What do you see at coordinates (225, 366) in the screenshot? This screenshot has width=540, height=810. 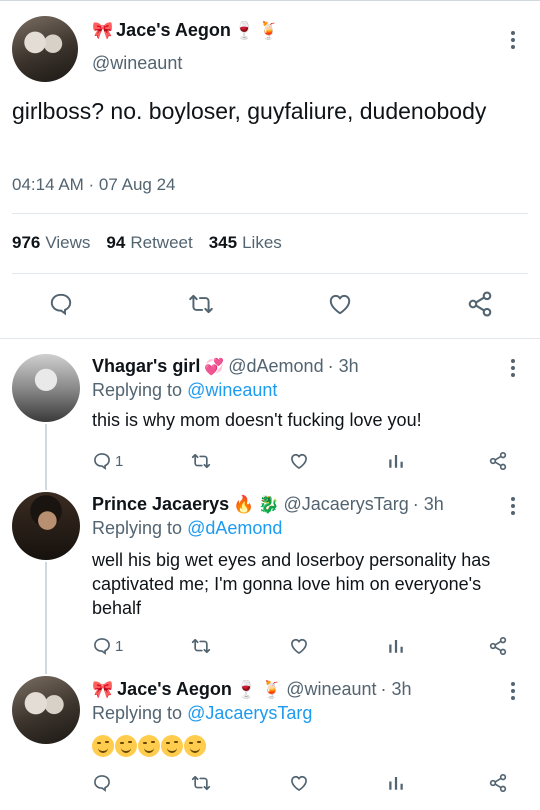 I see `reply-header: Vhagar's girl 💞 @dAemond · 3h` at bounding box center [225, 366].